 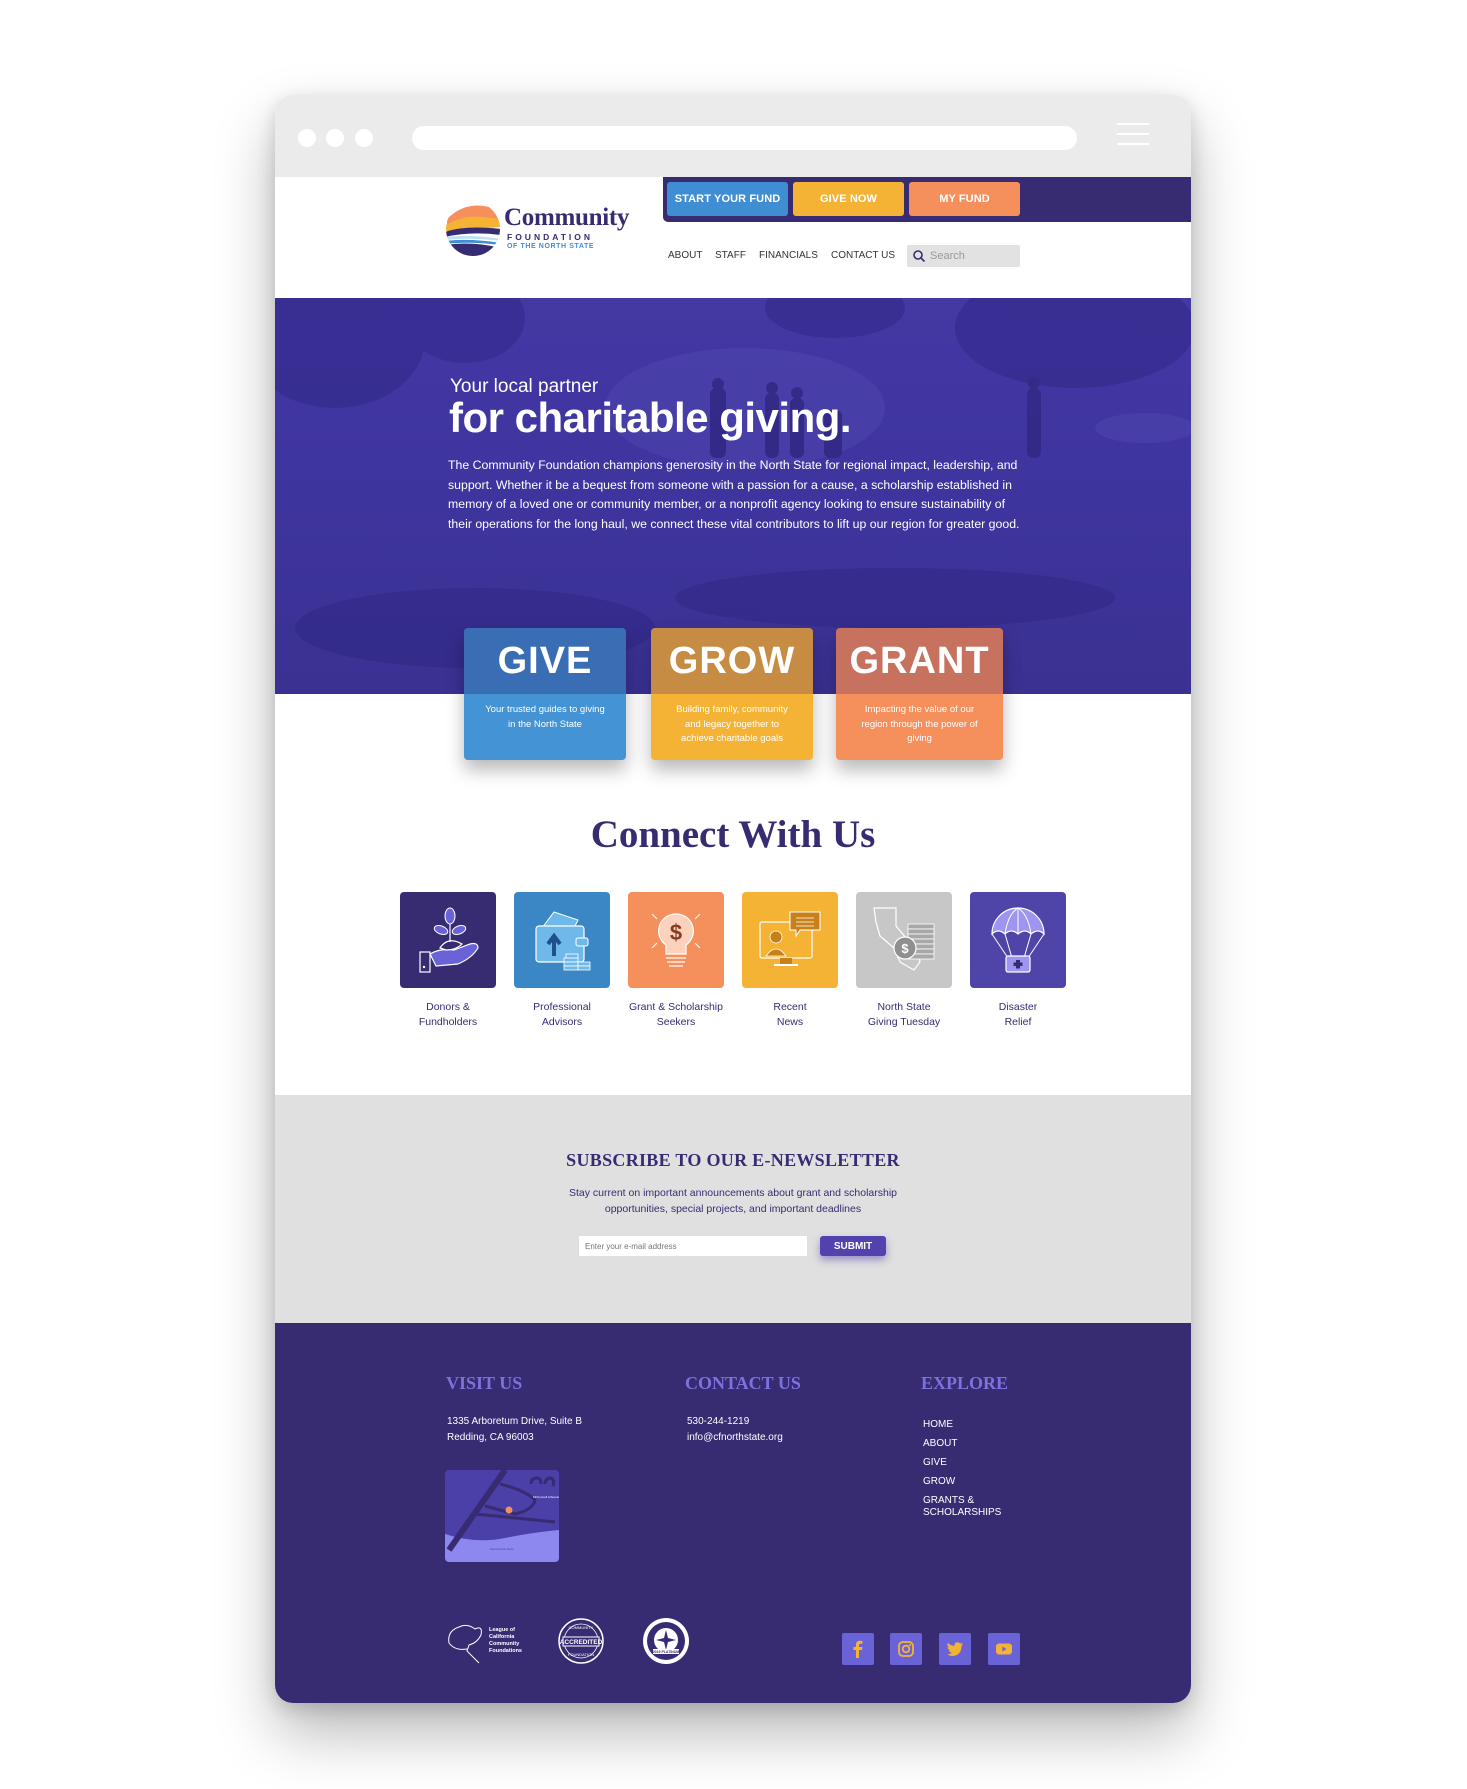 I want to click on search-icon, so click(x=919, y=256).